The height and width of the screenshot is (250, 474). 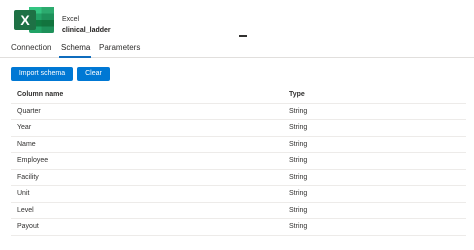 I want to click on column-name-cell: Unit, so click(x=23, y=193).